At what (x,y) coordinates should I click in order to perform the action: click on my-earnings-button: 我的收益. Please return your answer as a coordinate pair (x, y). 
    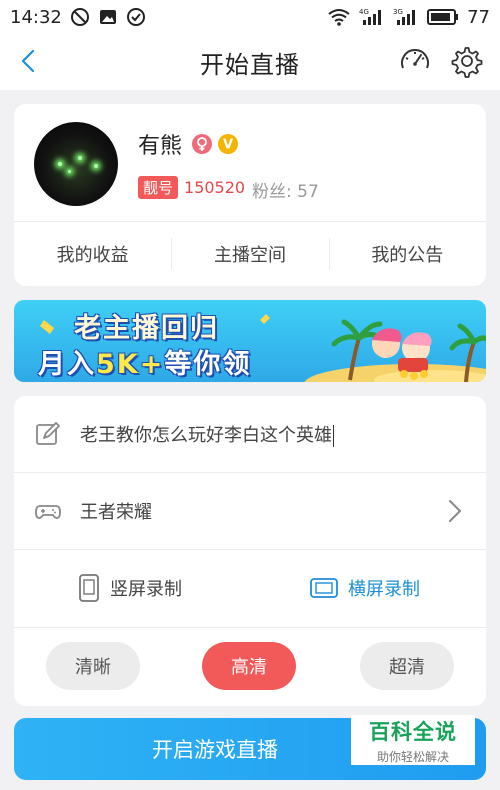
    Looking at the image, I should click on (92, 254).